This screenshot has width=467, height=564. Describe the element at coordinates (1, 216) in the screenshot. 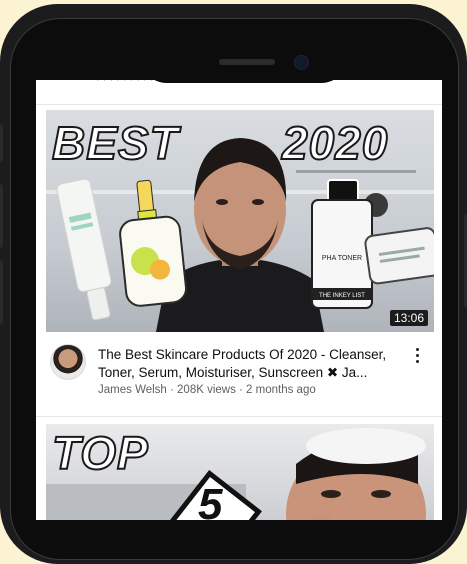

I see `phone-volume-up-button` at that location.